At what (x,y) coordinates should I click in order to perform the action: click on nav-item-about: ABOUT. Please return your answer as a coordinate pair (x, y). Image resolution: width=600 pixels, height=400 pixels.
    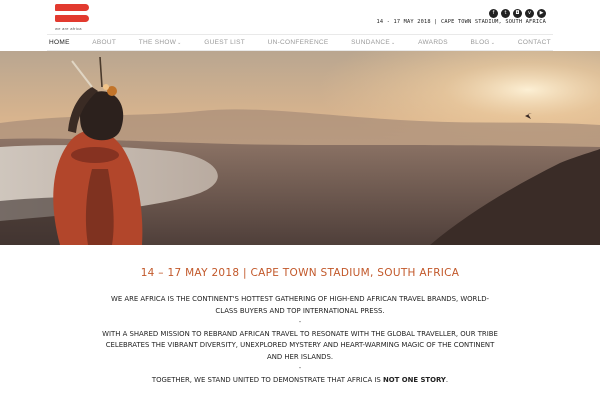
    Looking at the image, I should click on (104, 42).